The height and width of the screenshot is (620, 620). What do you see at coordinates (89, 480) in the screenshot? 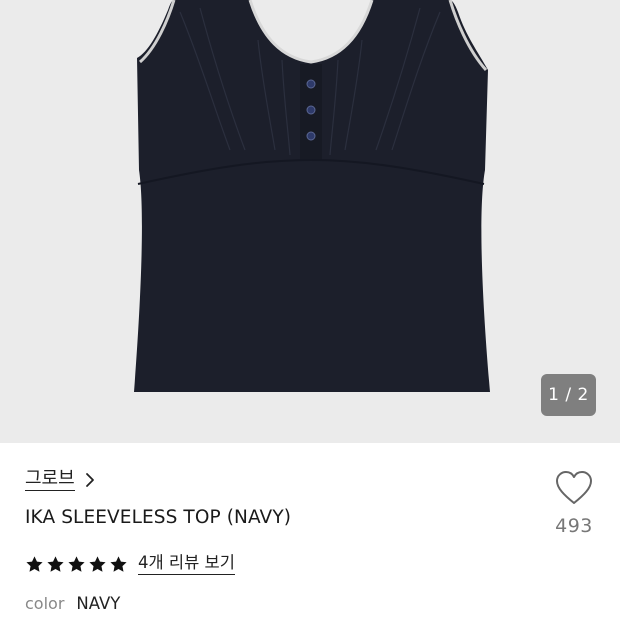
I see `chevron-right-icon` at bounding box center [89, 480].